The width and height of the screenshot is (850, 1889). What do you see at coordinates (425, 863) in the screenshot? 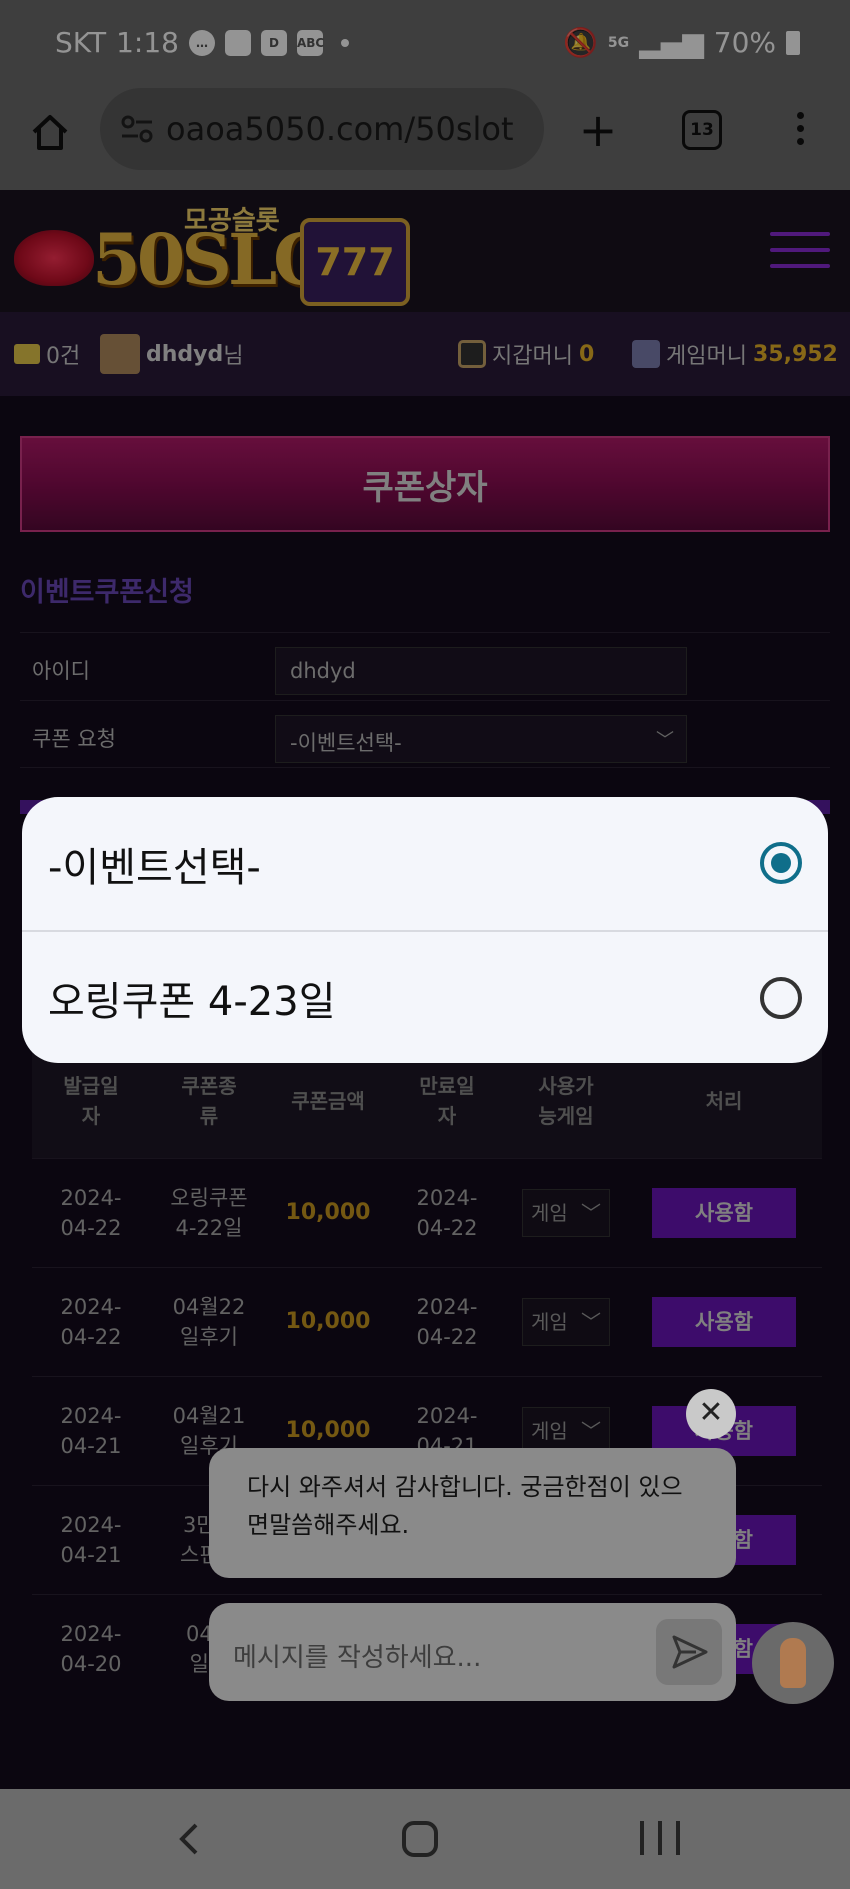
I see `option-event-select: -이벤트선택-` at bounding box center [425, 863].